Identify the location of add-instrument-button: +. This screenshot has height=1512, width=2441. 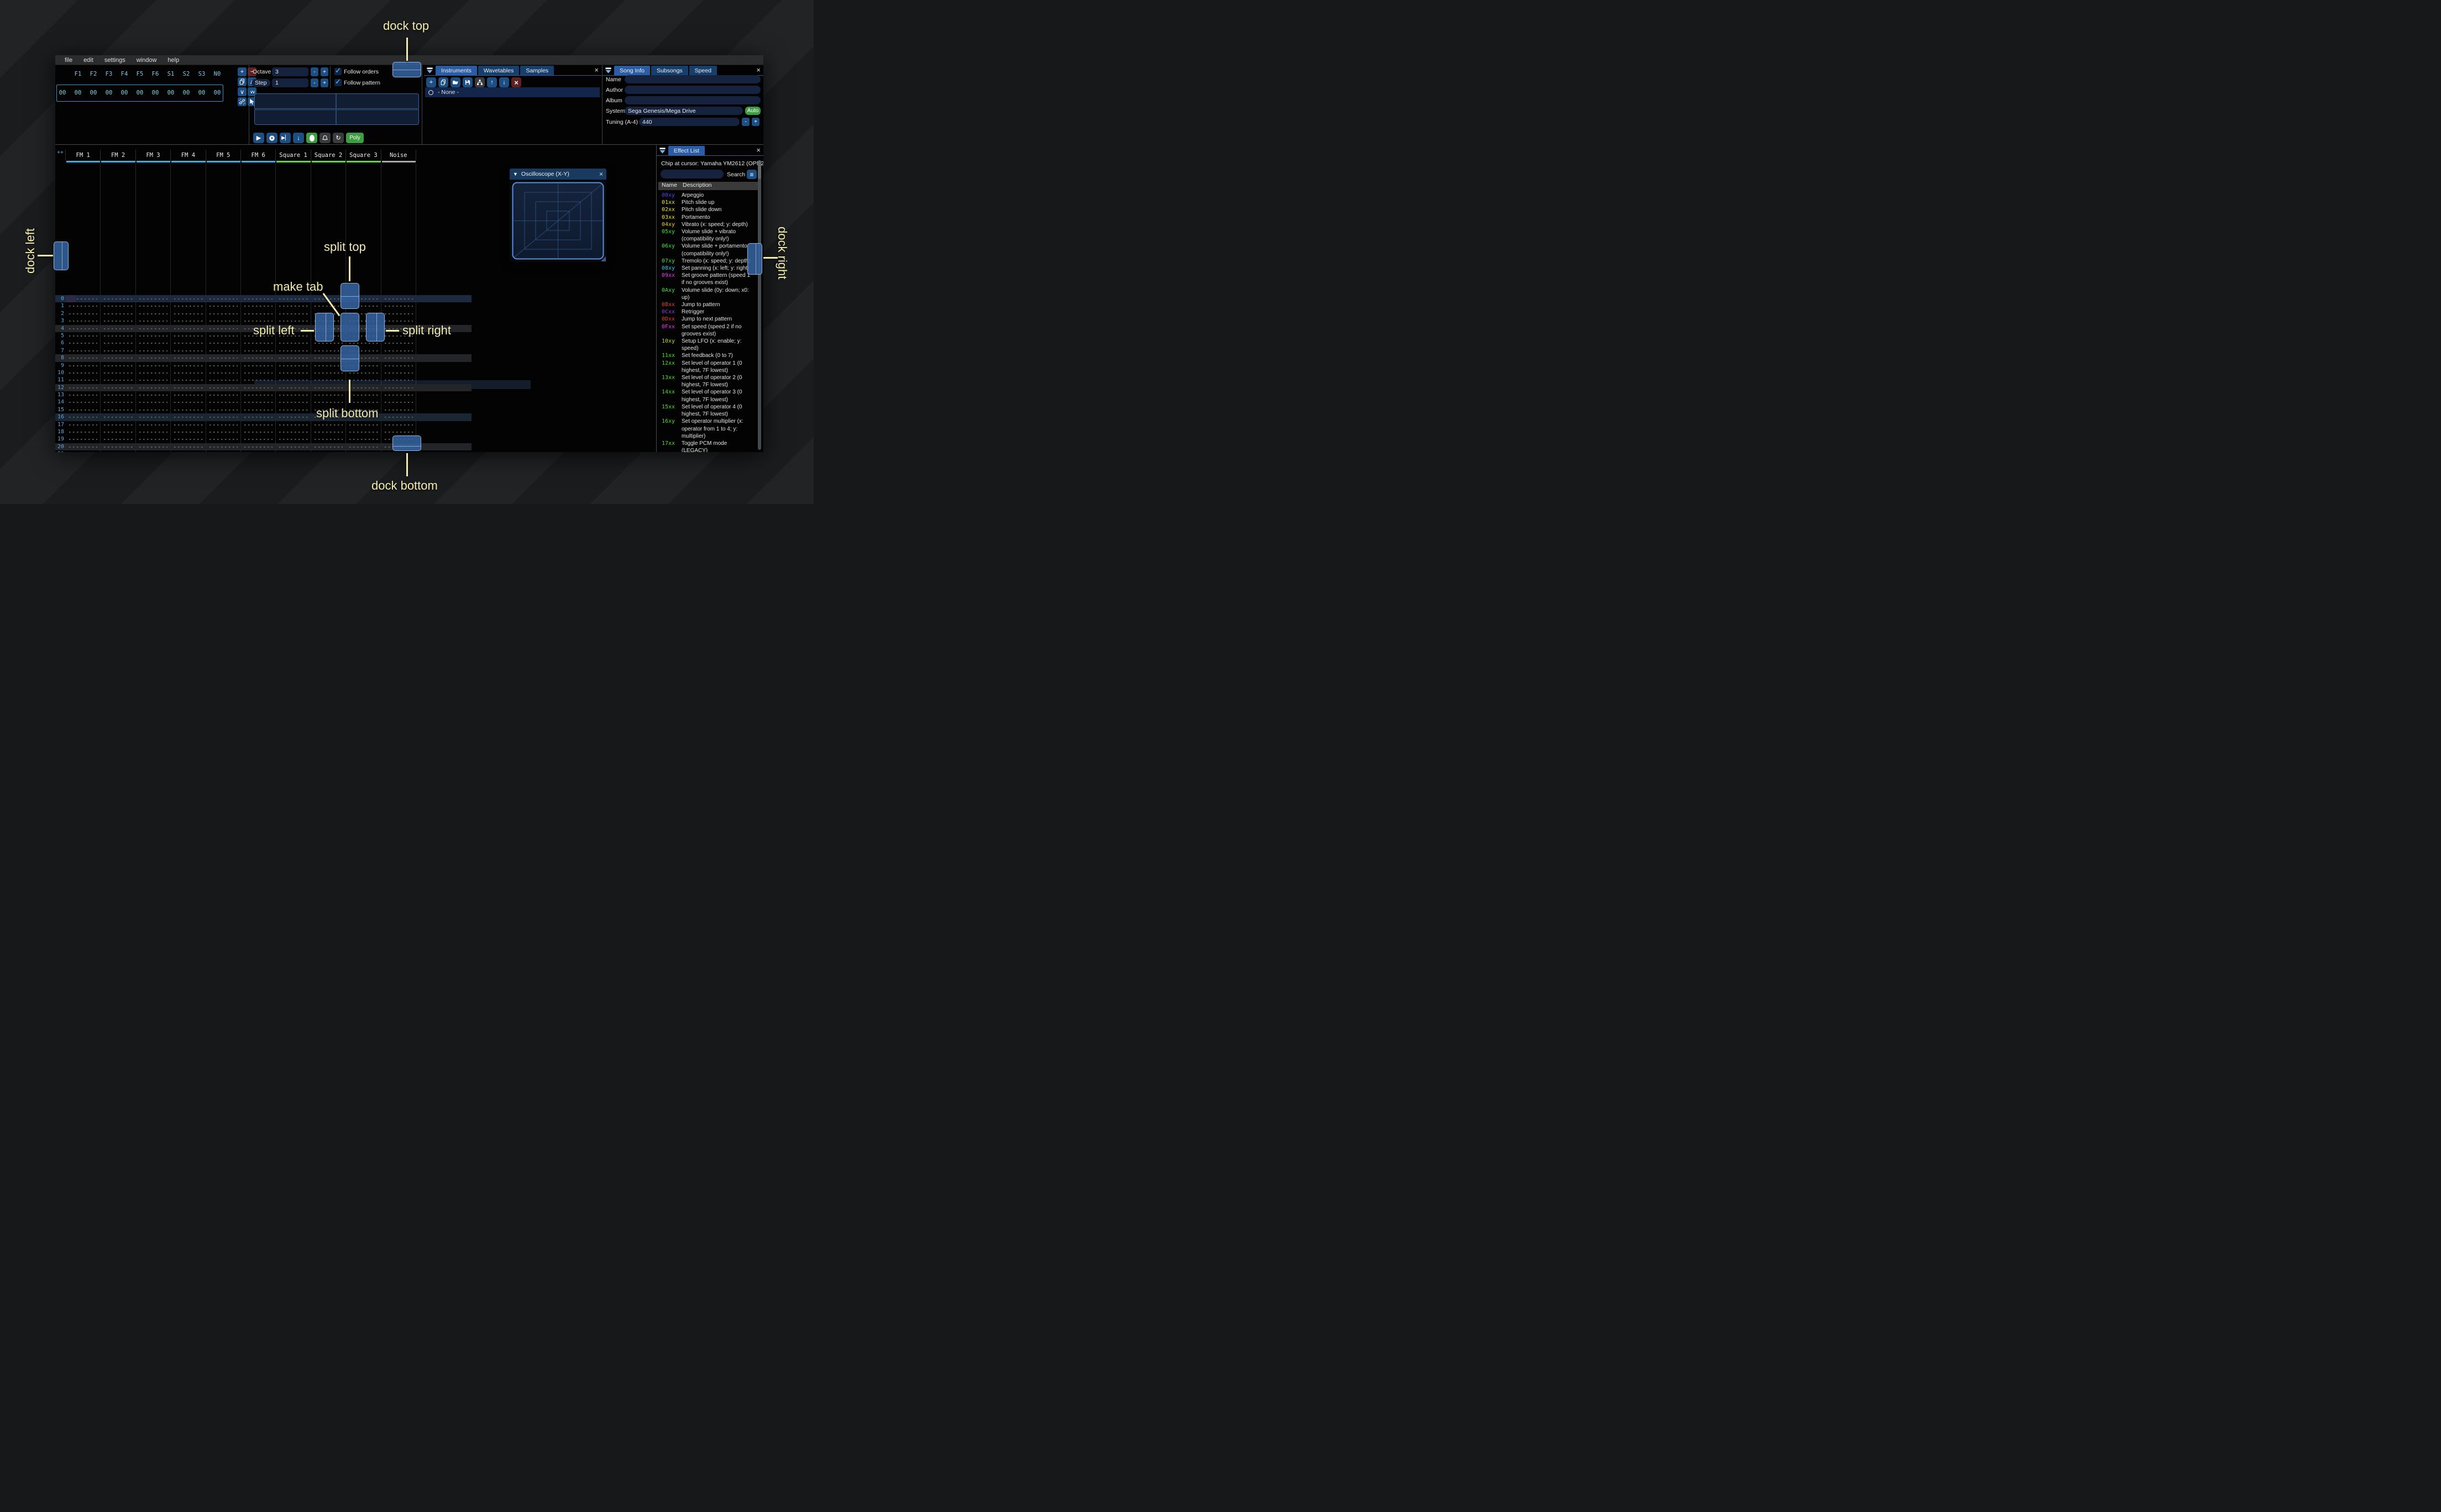
(431, 82).